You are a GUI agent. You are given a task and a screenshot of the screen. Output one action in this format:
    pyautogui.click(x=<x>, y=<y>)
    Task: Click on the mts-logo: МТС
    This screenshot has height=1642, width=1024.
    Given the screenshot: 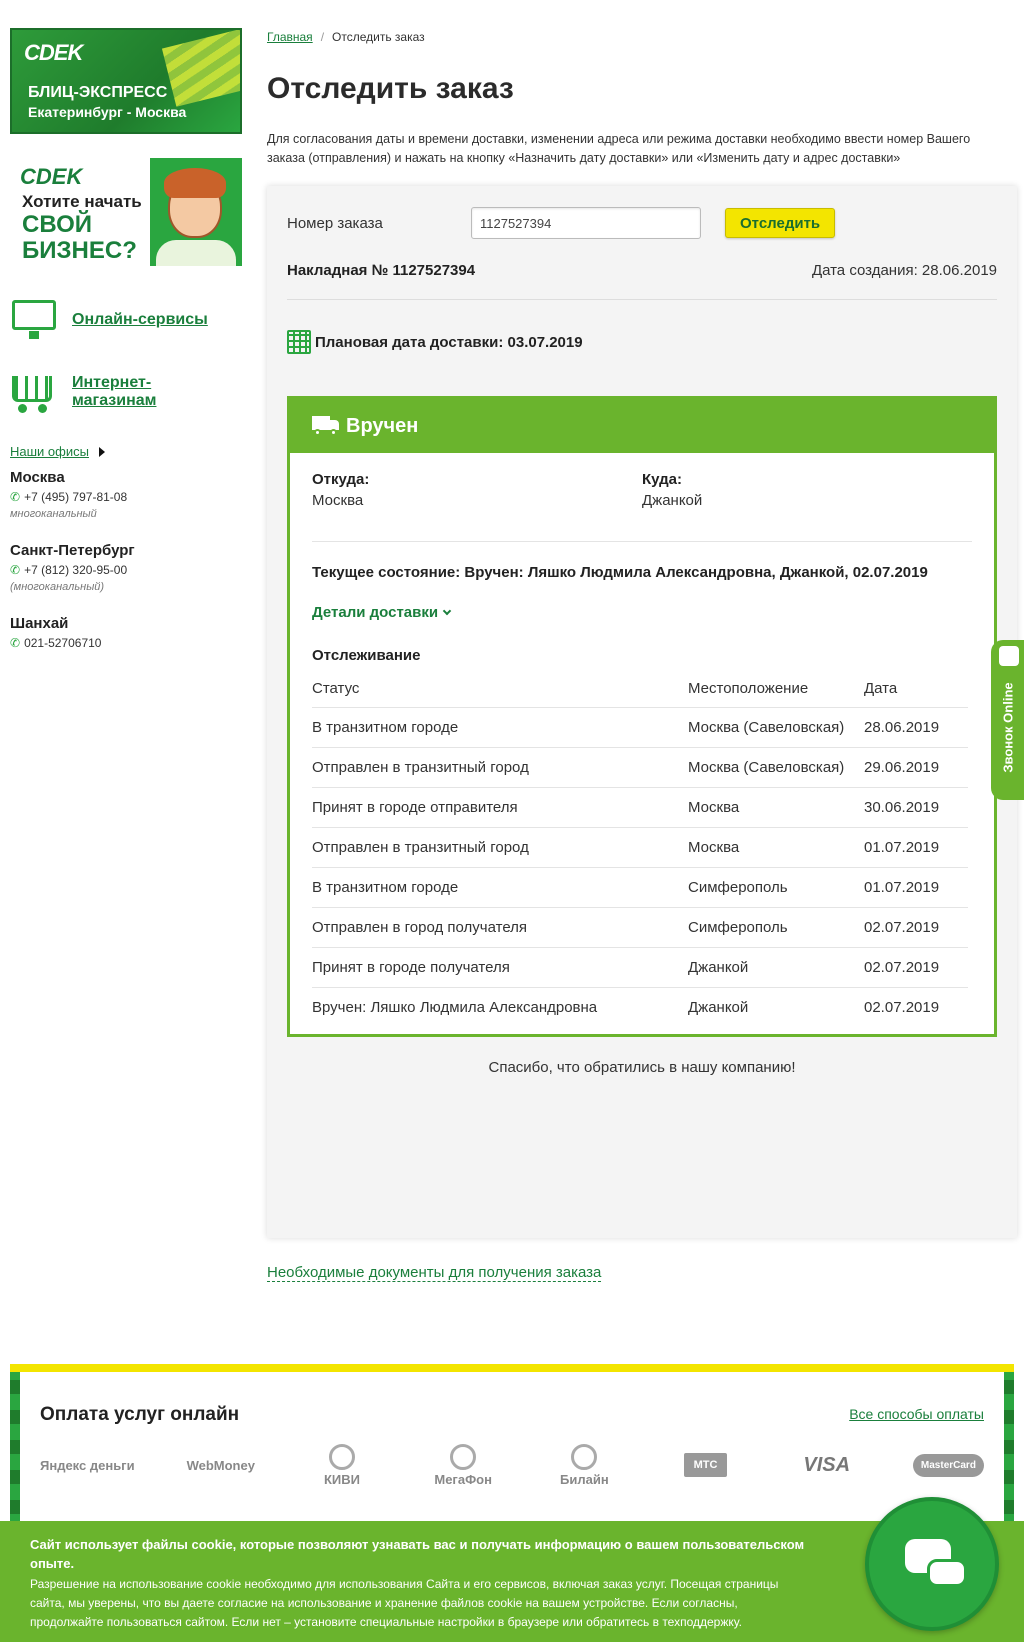 What is the action you would take?
    pyautogui.click(x=706, y=1465)
    